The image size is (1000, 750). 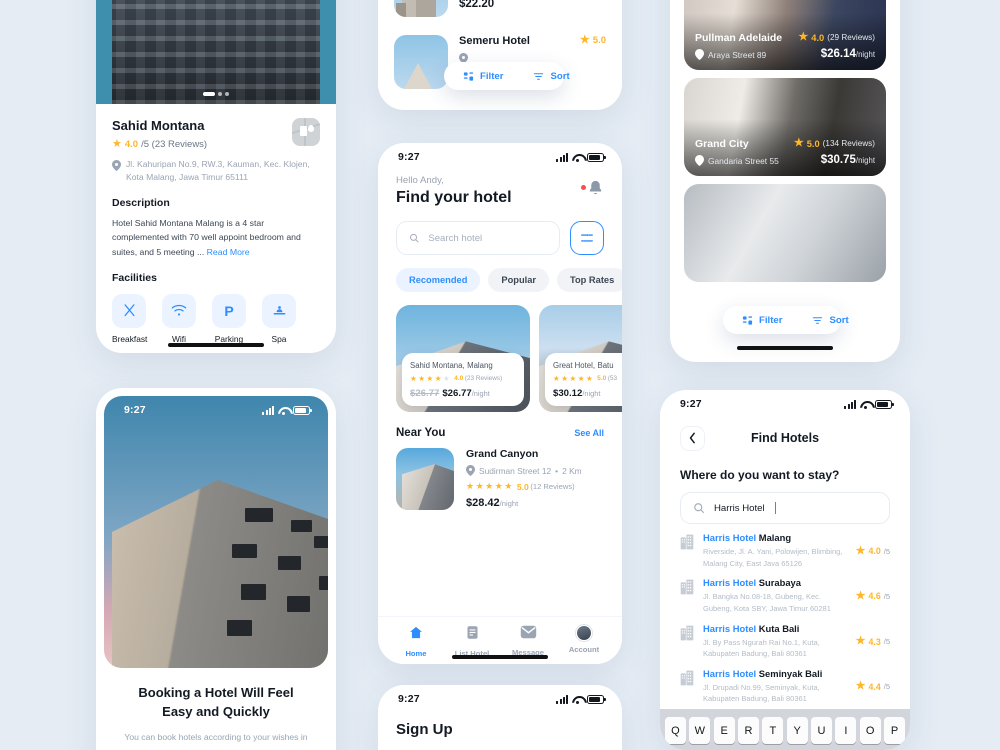 I want to click on map-thumbnail, so click(x=306, y=132).